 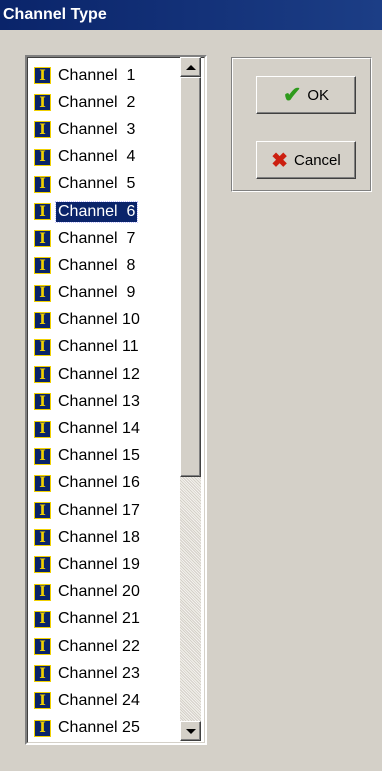 I want to click on scroll-down-button, so click(x=190, y=731).